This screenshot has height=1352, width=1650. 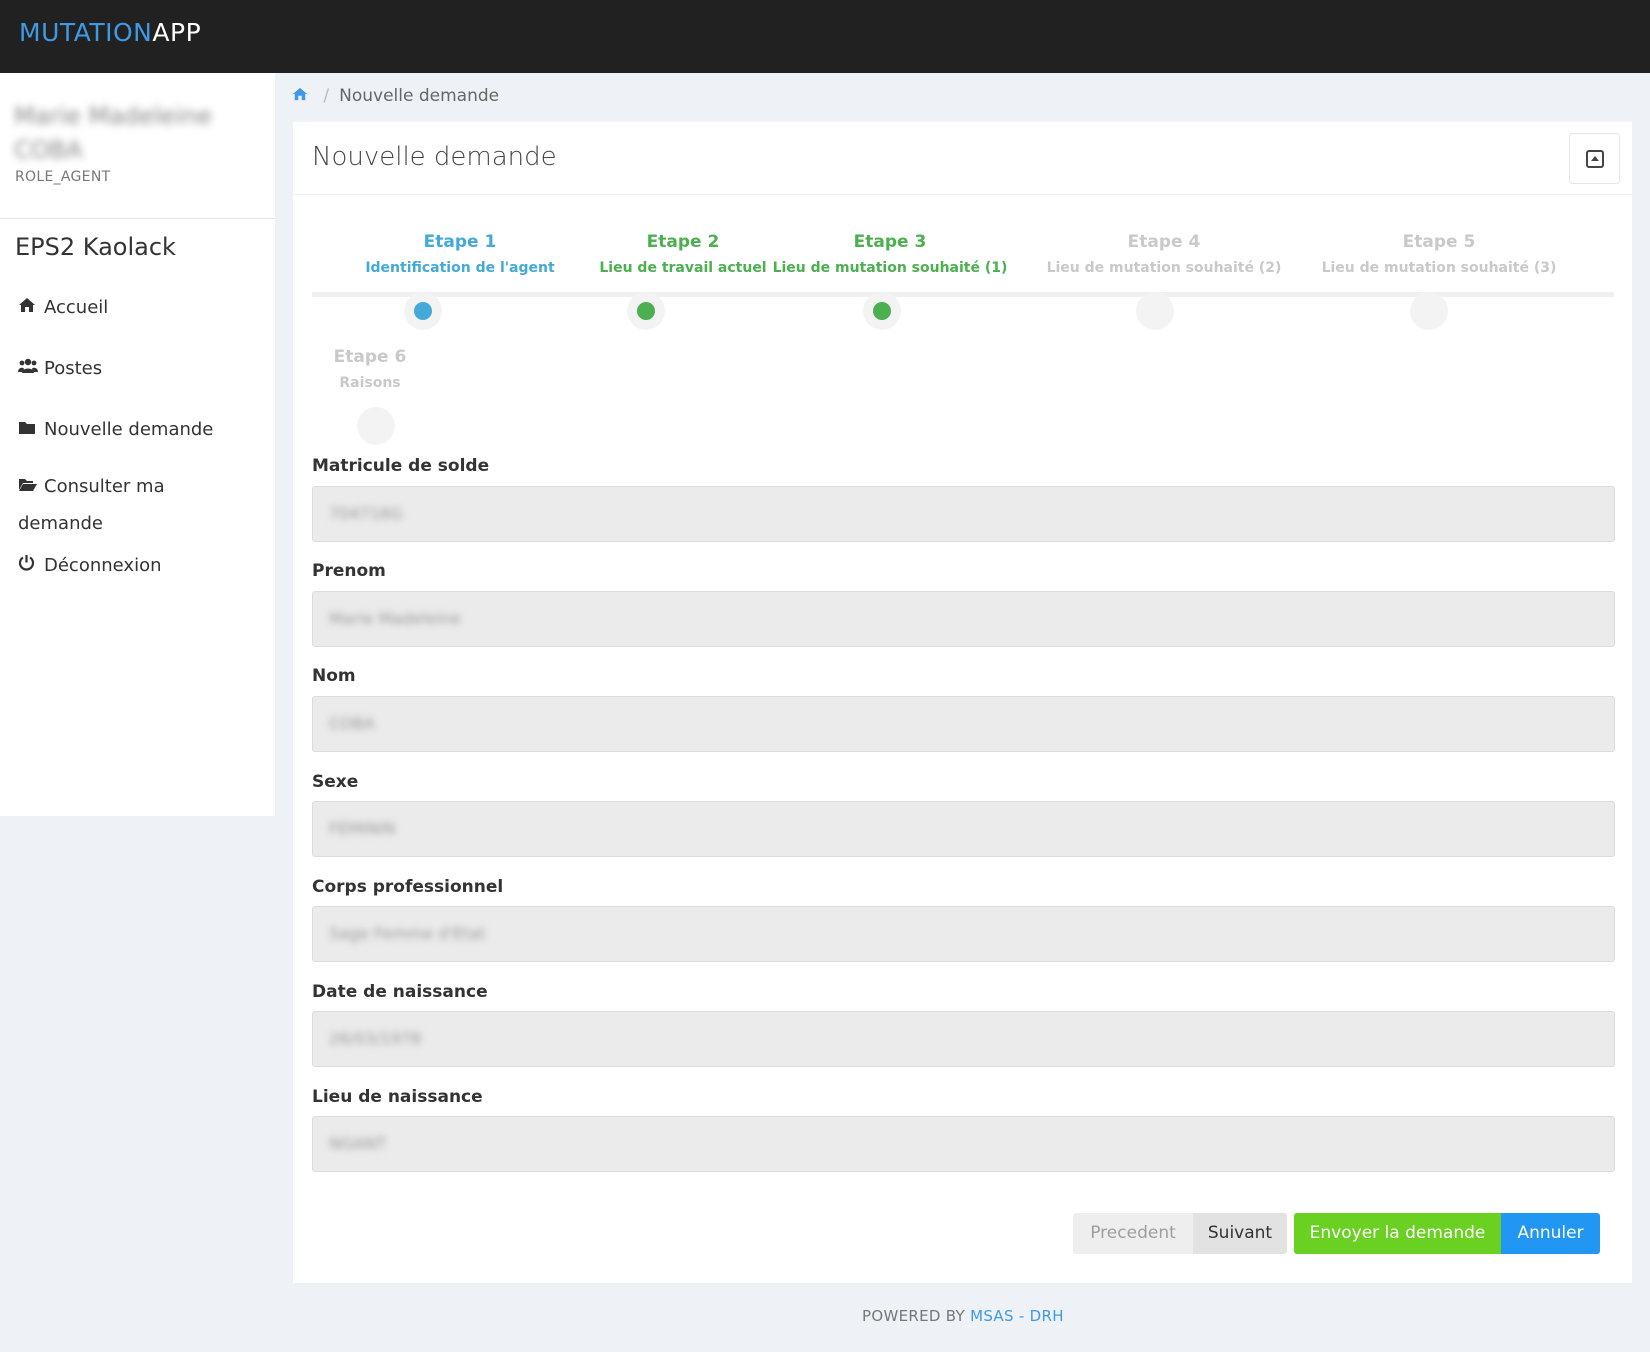 I want to click on users-icon, so click(x=29, y=368).